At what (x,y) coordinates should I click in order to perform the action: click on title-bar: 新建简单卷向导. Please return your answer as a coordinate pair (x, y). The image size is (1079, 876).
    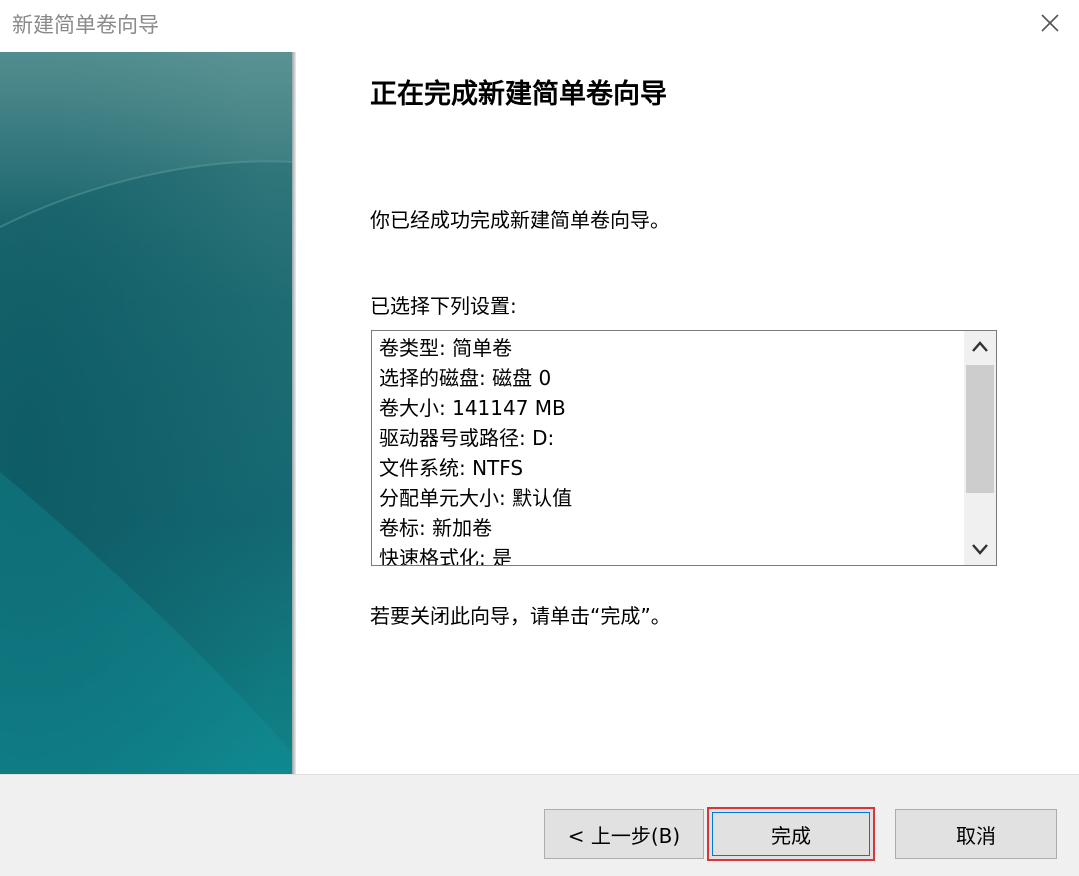
    Looking at the image, I should click on (539, 26).